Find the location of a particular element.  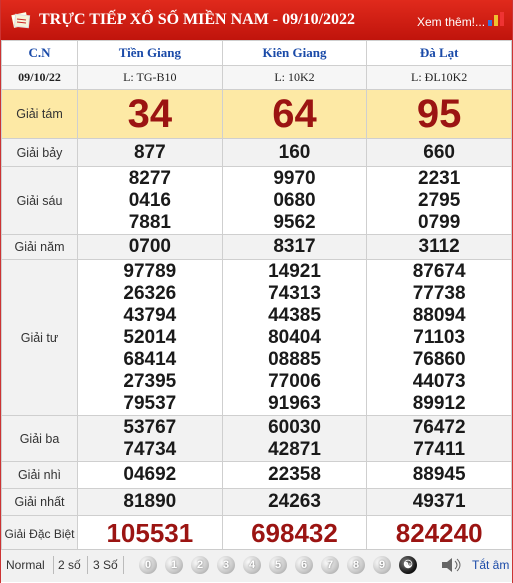

prize-number: 0799 is located at coordinates (439, 222).